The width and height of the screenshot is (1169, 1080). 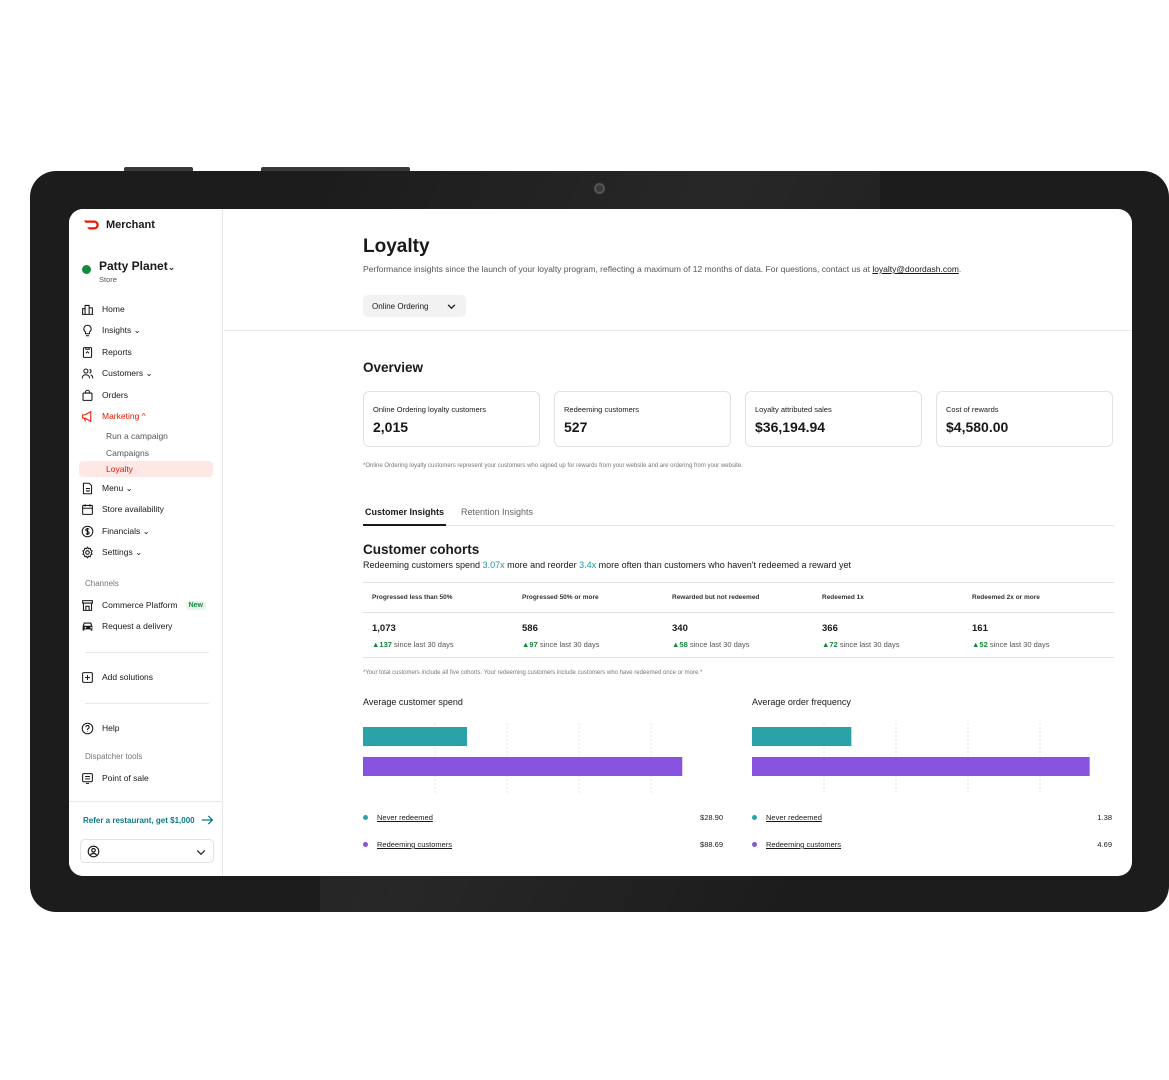 I want to click on cohort-value: 366, so click(x=830, y=628).